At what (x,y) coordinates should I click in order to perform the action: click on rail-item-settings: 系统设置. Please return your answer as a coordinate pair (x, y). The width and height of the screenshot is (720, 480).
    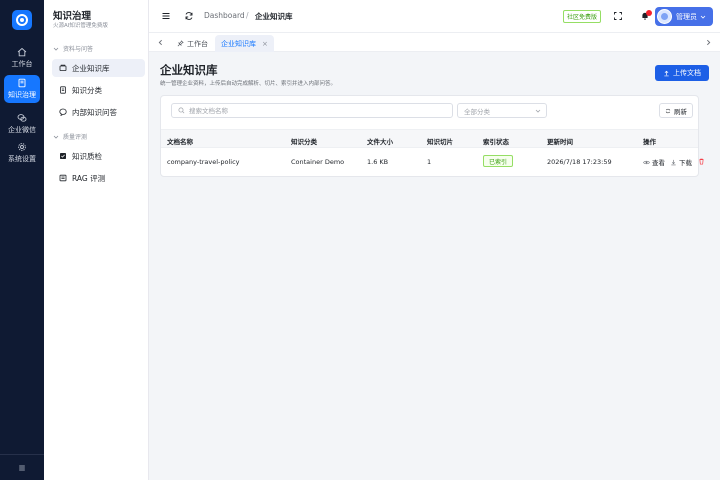
    Looking at the image, I should click on (22, 153).